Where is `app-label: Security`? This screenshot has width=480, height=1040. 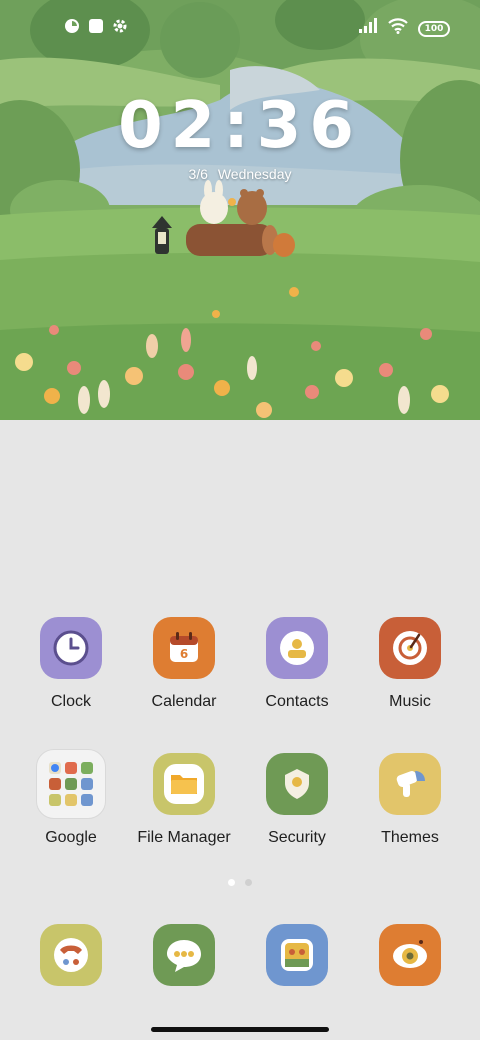
app-label: Security is located at coordinates (297, 837).